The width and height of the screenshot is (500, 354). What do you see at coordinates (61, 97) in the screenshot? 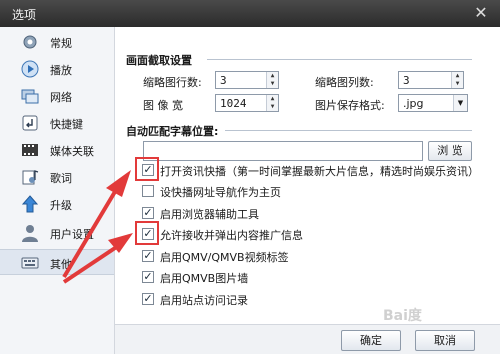
I see `sidebar-item-label: 网络` at bounding box center [61, 97].